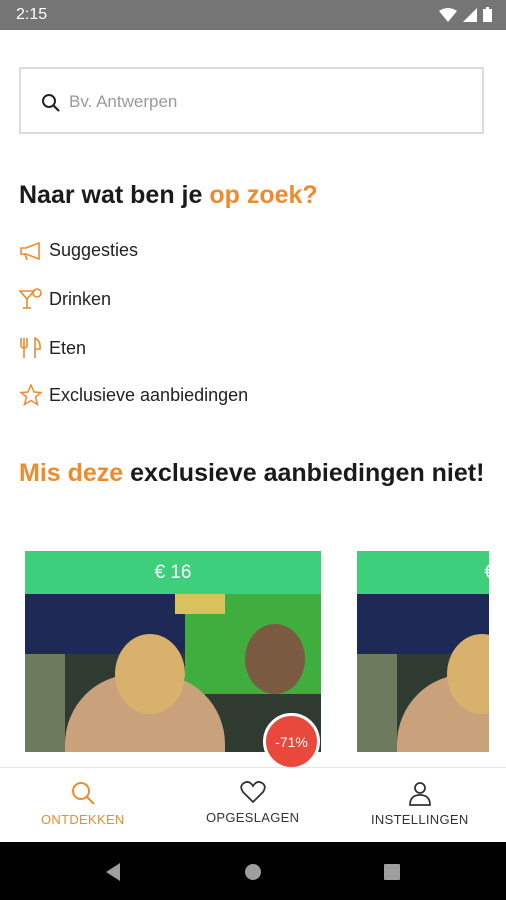  I want to click on megaphone-icon, so click(30, 250).